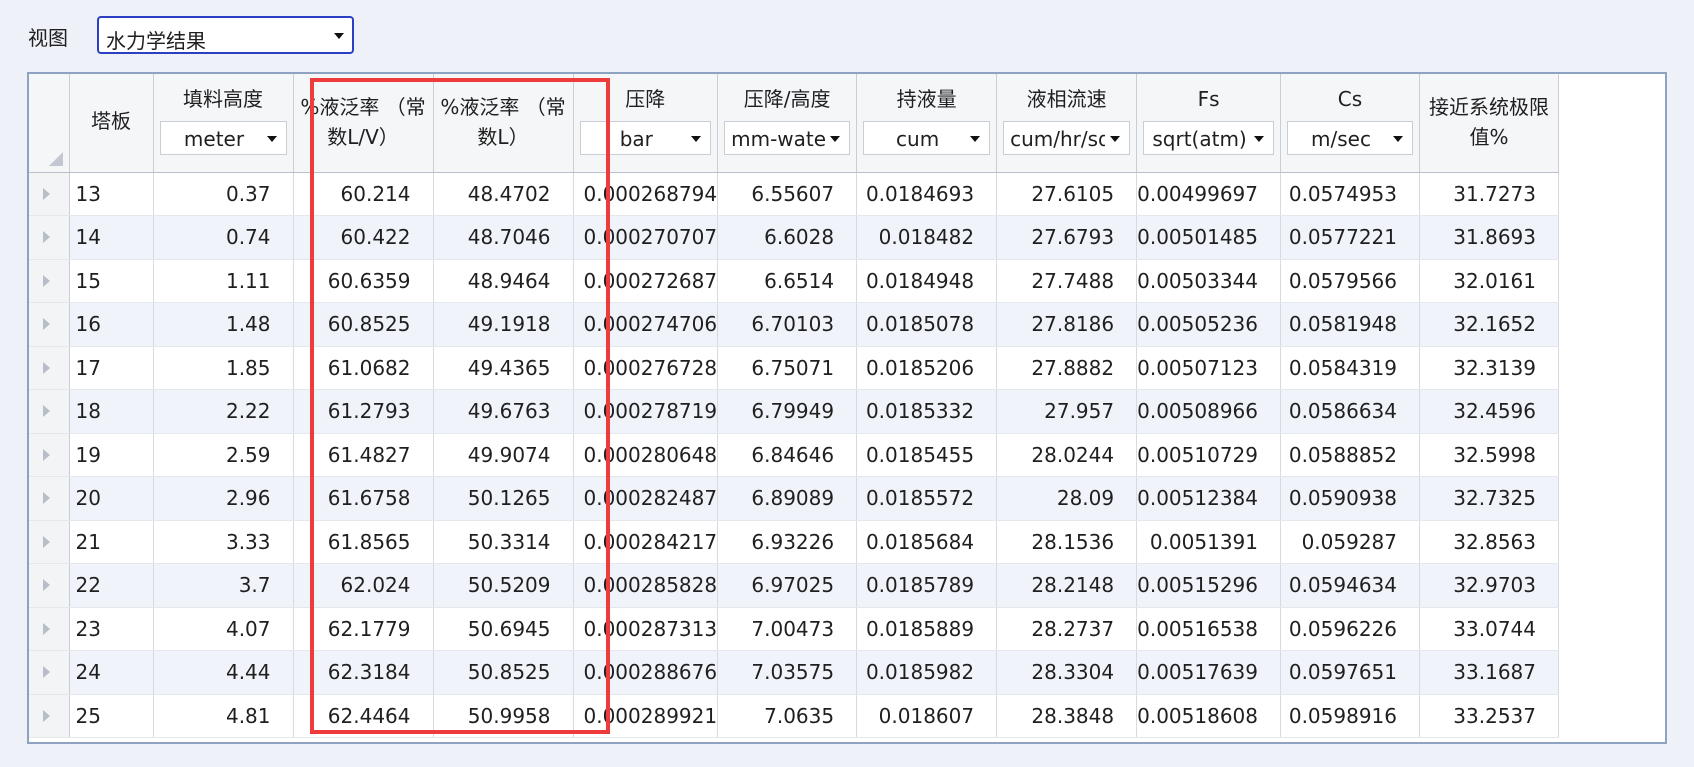 The height and width of the screenshot is (767, 1694). Describe the element at coordinates (111, 498) in the screenshot. I see `stage-cell: 20` at that location.